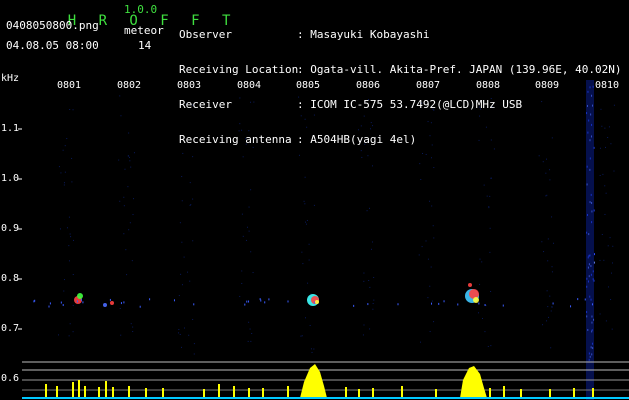 This screenshot has height=400, width=629. What do you see at coordinates (52, 45) in the screenshot?
I see `datetime: 04.08.05 08:00` at bounding box center [52, 45].